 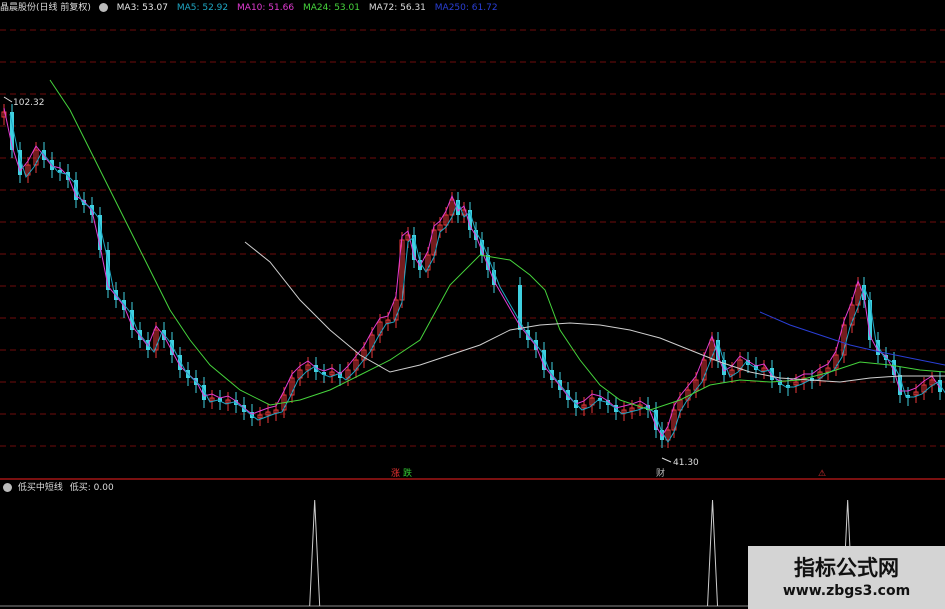 I want to click on price-high-label: 102.32, so click(x=29, y=103).